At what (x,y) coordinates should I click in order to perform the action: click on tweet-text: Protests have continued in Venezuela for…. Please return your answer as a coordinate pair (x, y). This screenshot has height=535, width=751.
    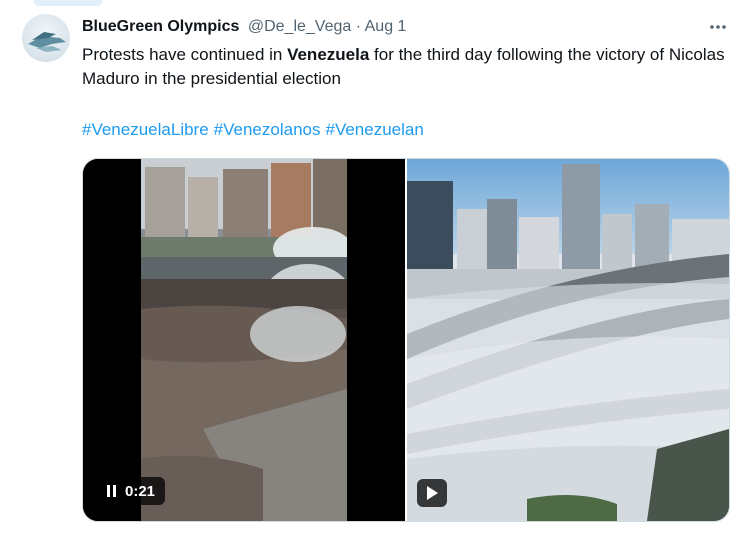
    Looking at the image, I should click on (409, 67).